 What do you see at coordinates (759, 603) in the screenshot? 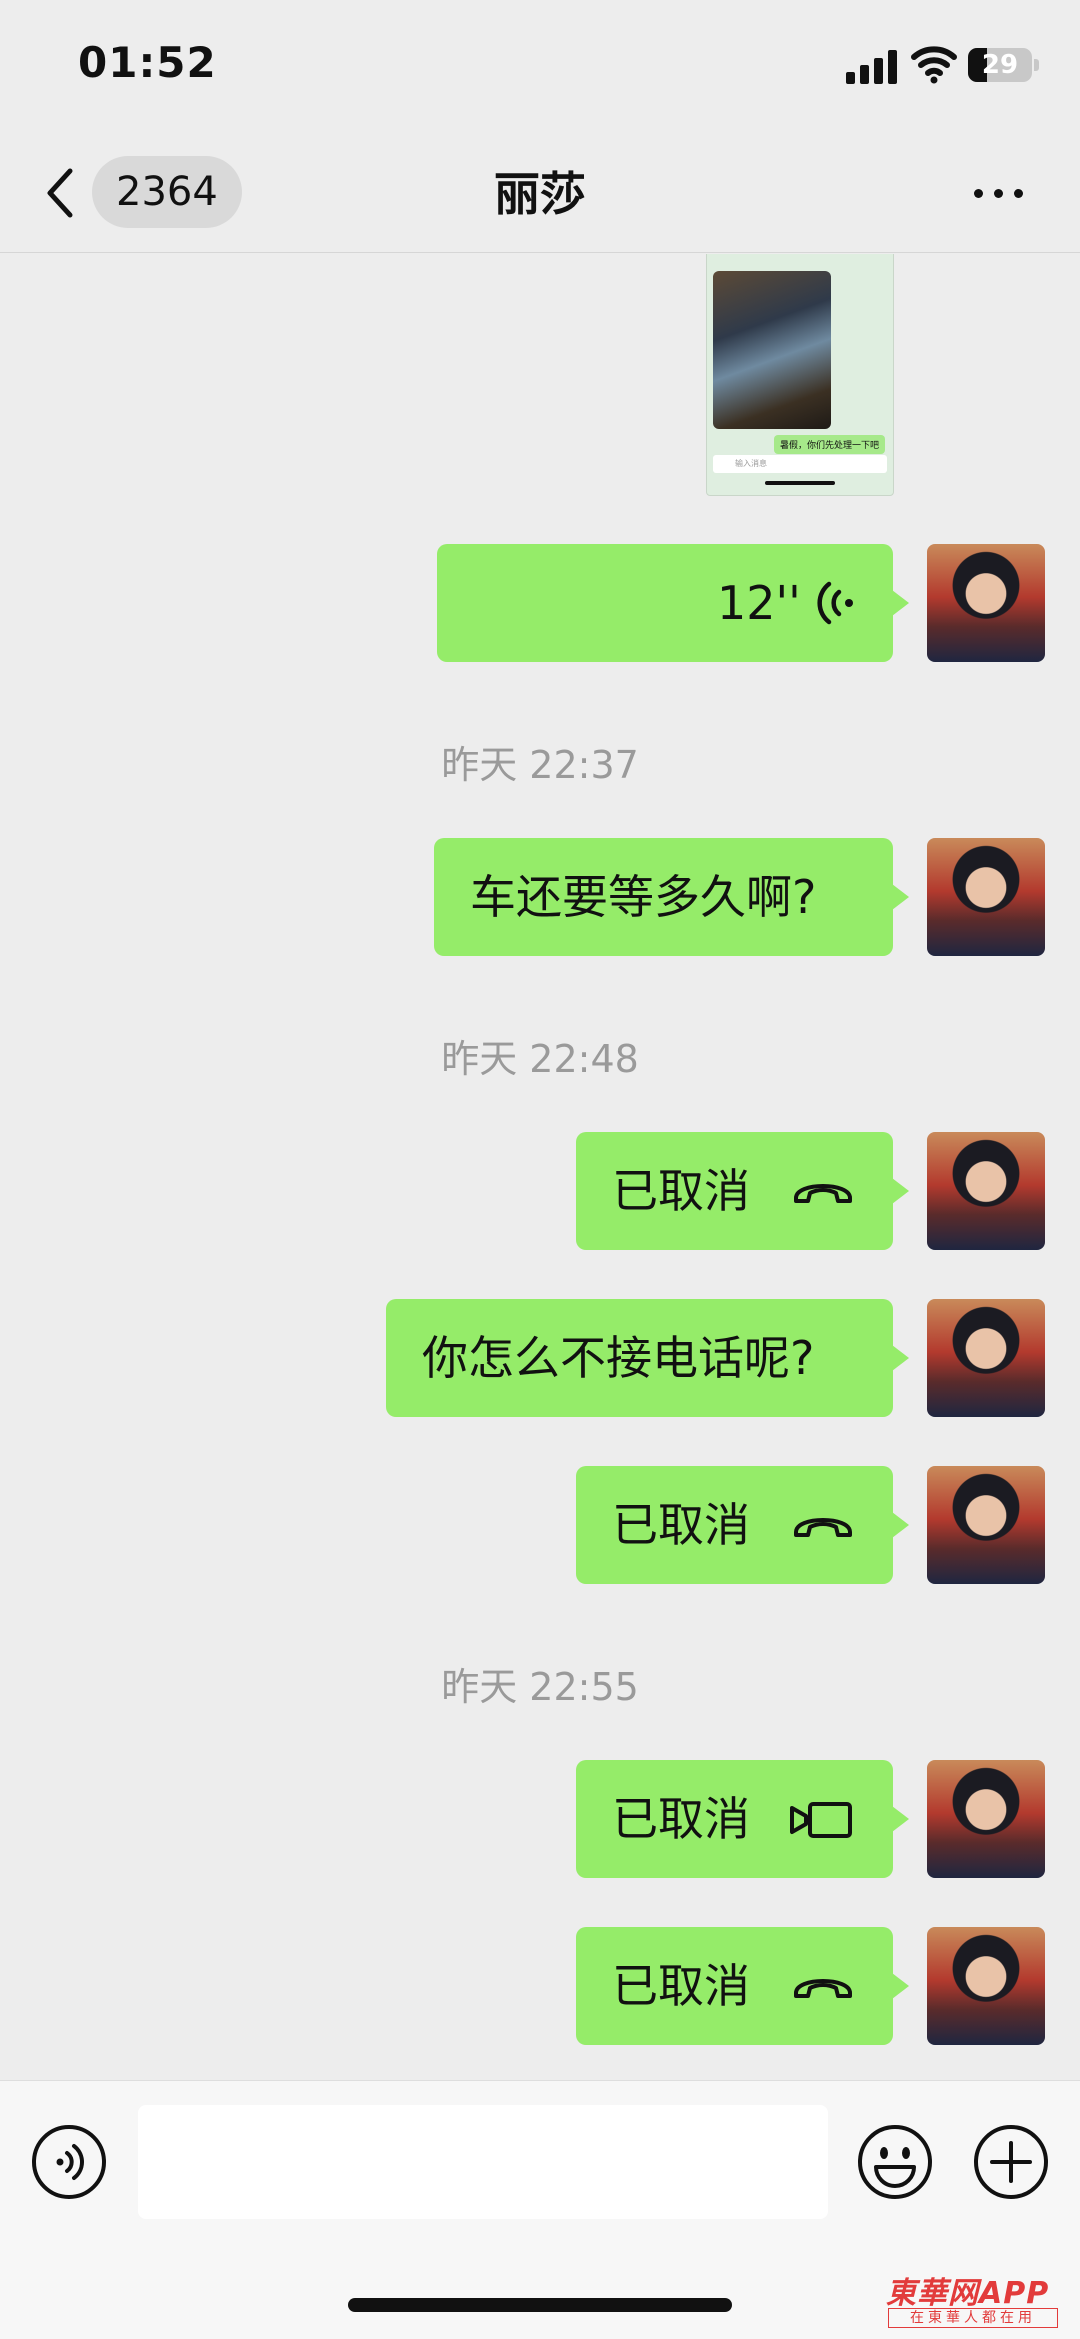
I see `voice-duration: 12''` at bounding box center [759, 603].